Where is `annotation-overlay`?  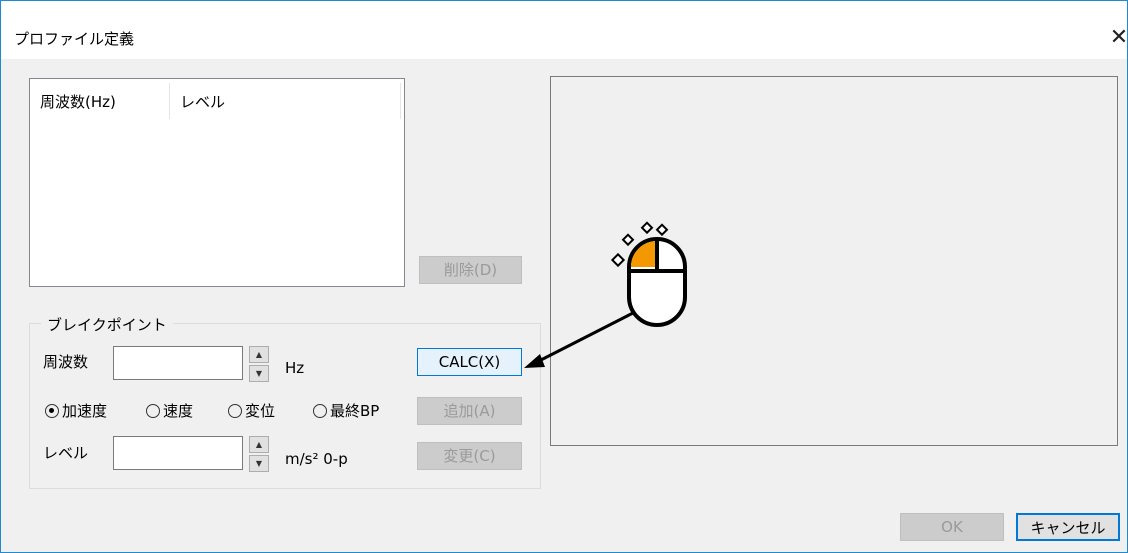 annotation-overlay is located at coordinates (605, 294).